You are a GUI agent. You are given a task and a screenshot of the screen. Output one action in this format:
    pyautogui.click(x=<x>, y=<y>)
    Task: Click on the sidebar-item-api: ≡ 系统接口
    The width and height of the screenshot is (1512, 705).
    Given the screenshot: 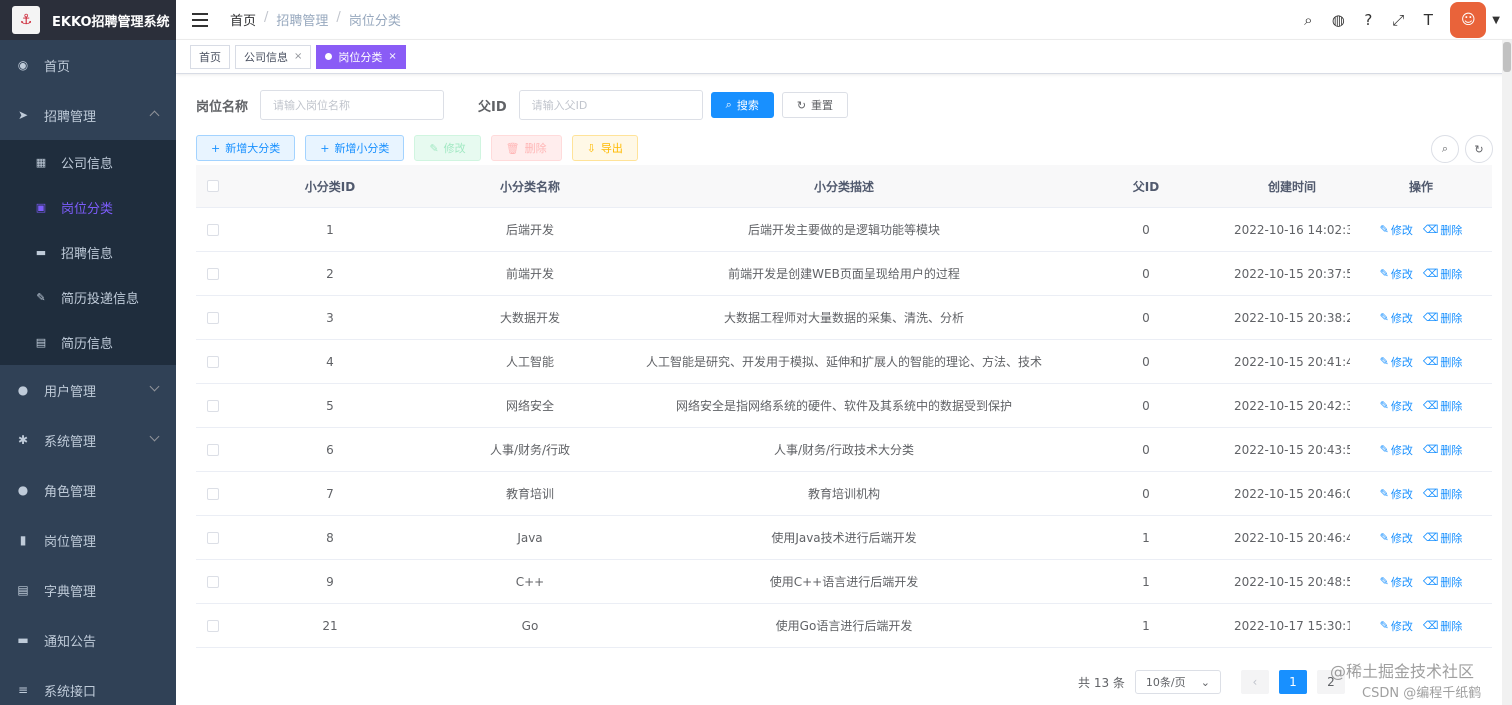 What is the action you would take?
    pyautogui.click(x=88, y=685)
    